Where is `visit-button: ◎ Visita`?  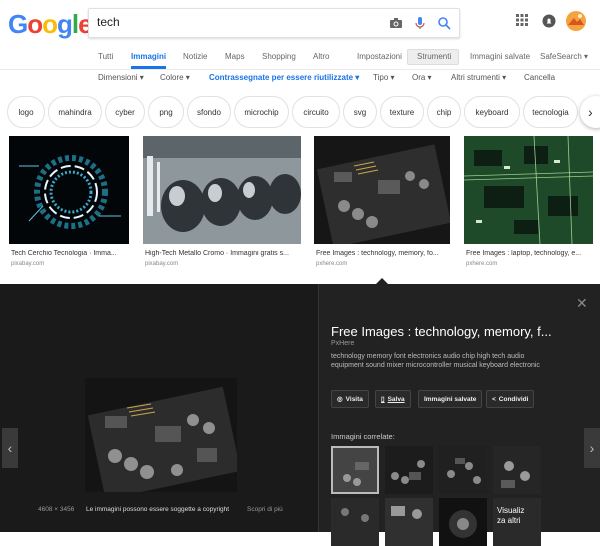
visit-button: ◎ Visita is located at coordinates (350, 399).